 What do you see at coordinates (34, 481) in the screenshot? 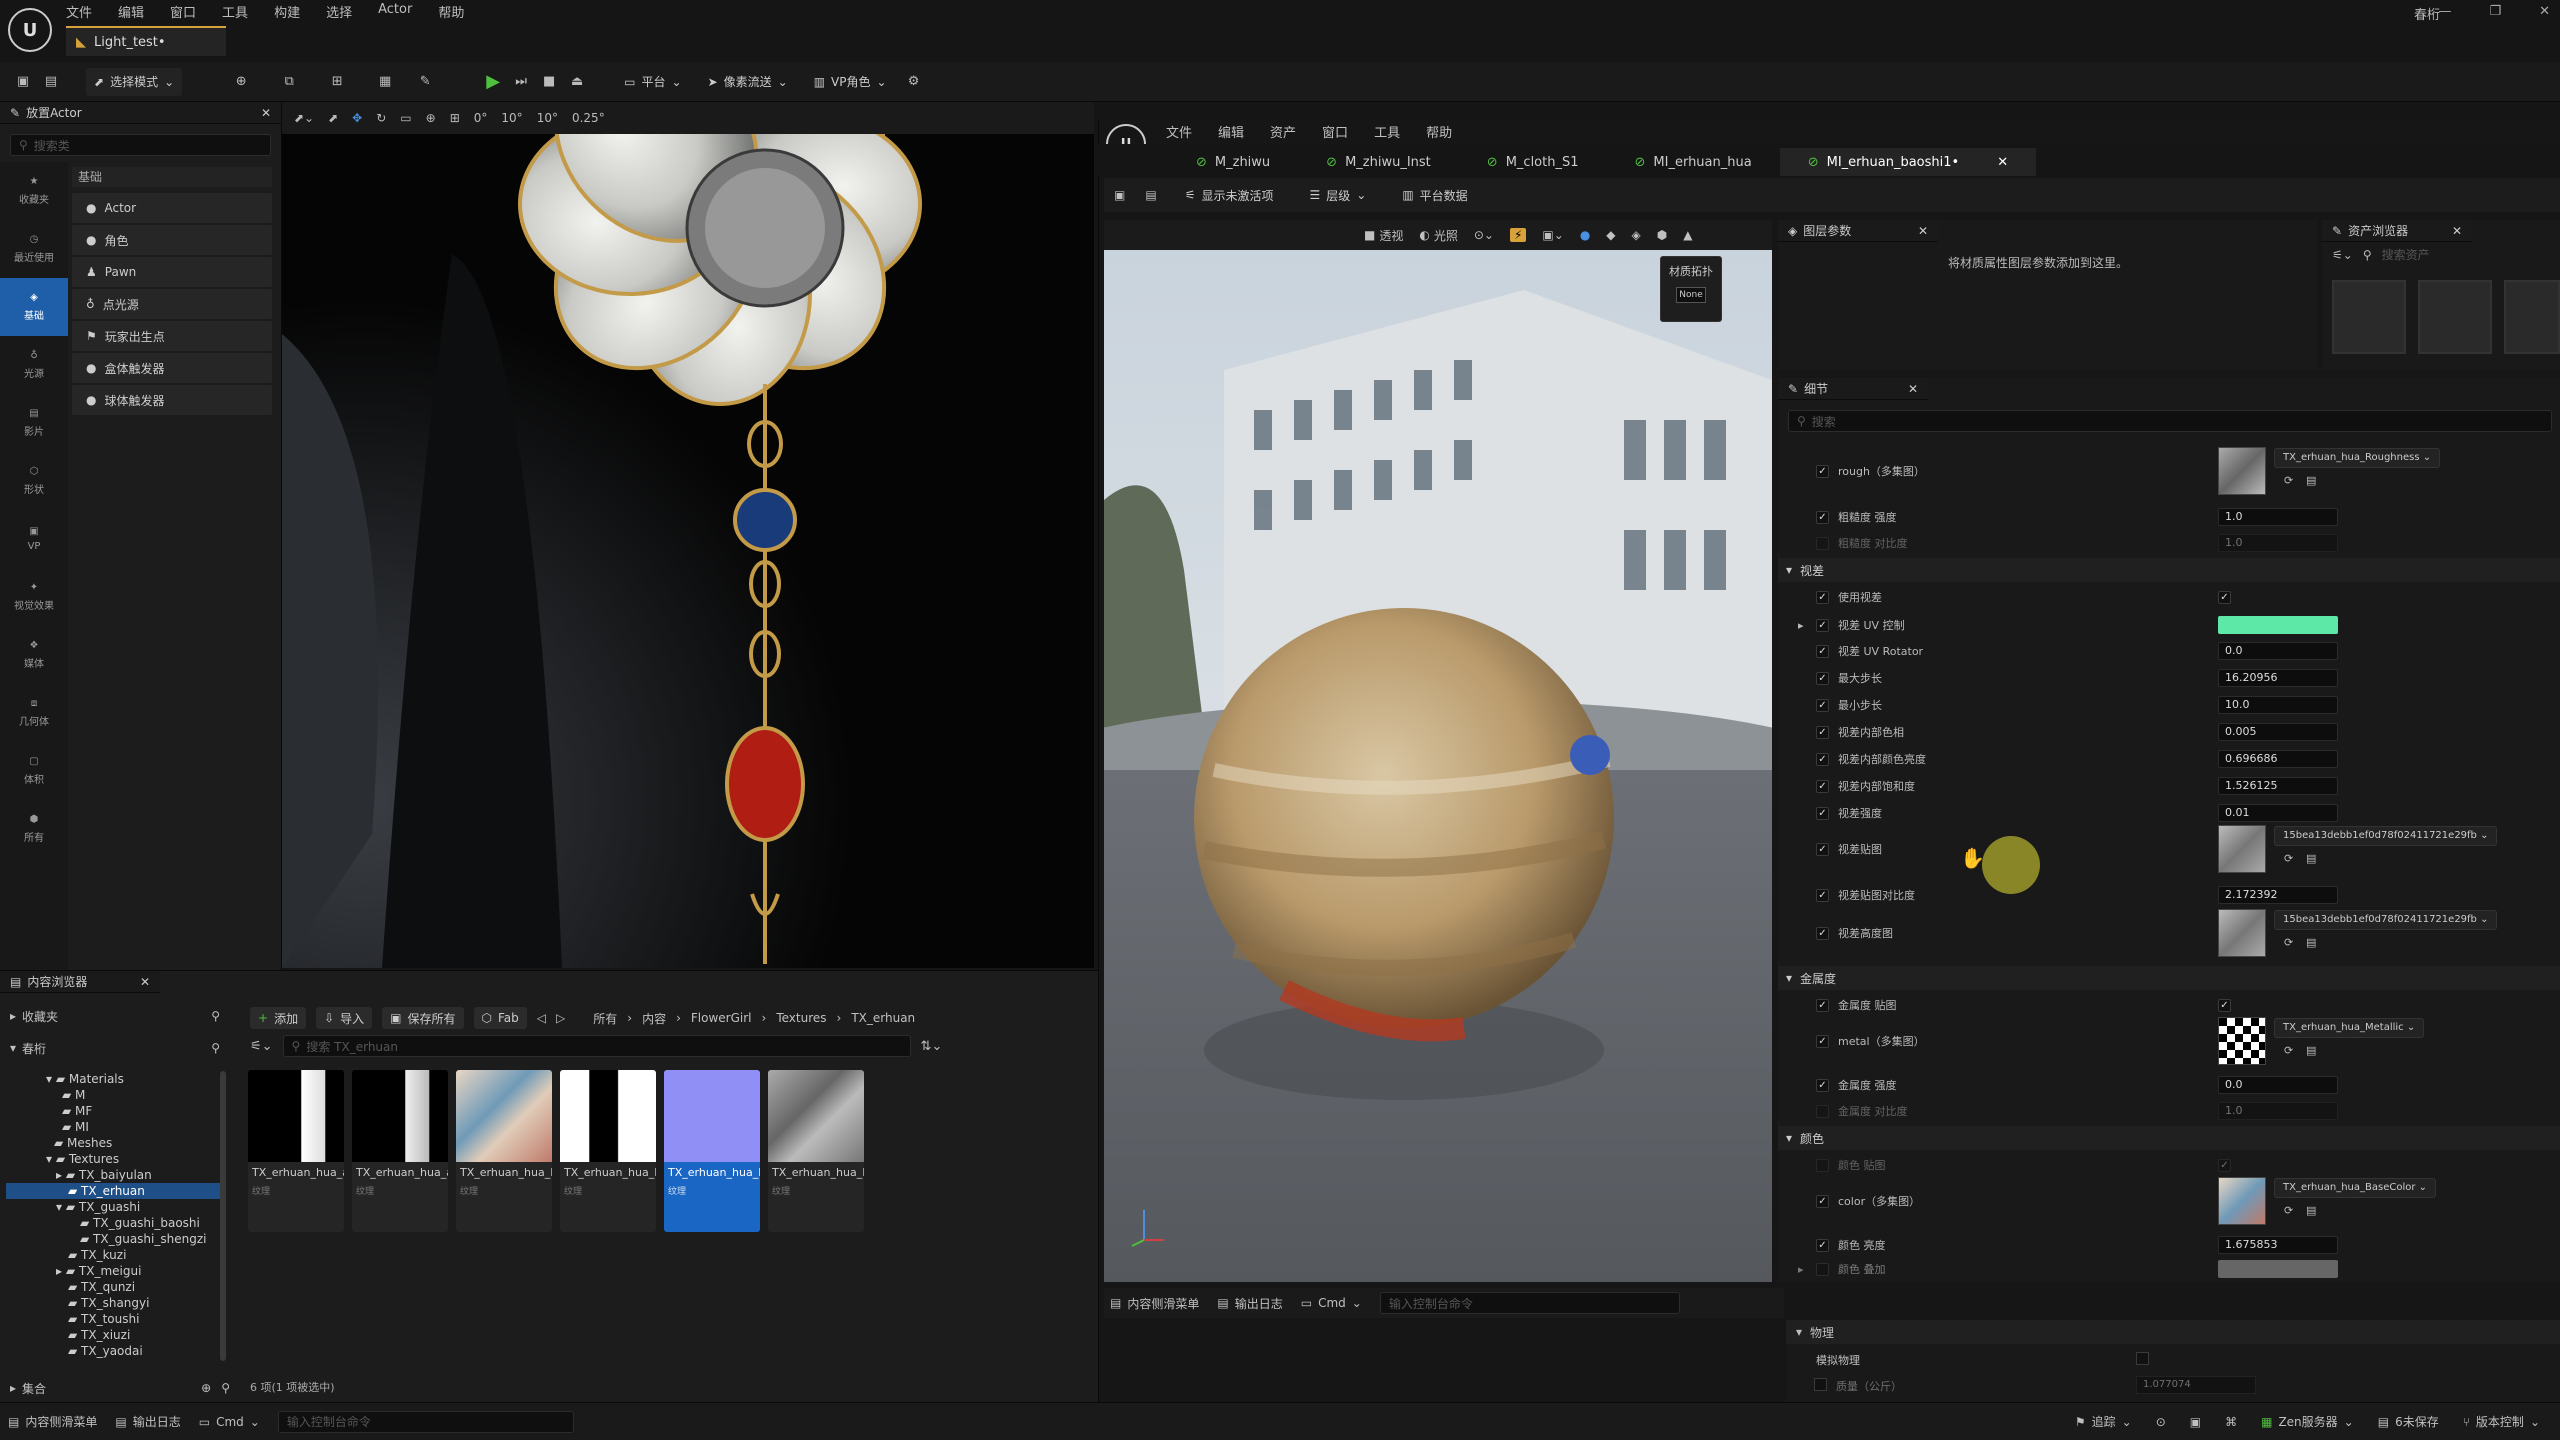
I see `category-shapes: ⬡ 形状` at bounding box center [34, 481].